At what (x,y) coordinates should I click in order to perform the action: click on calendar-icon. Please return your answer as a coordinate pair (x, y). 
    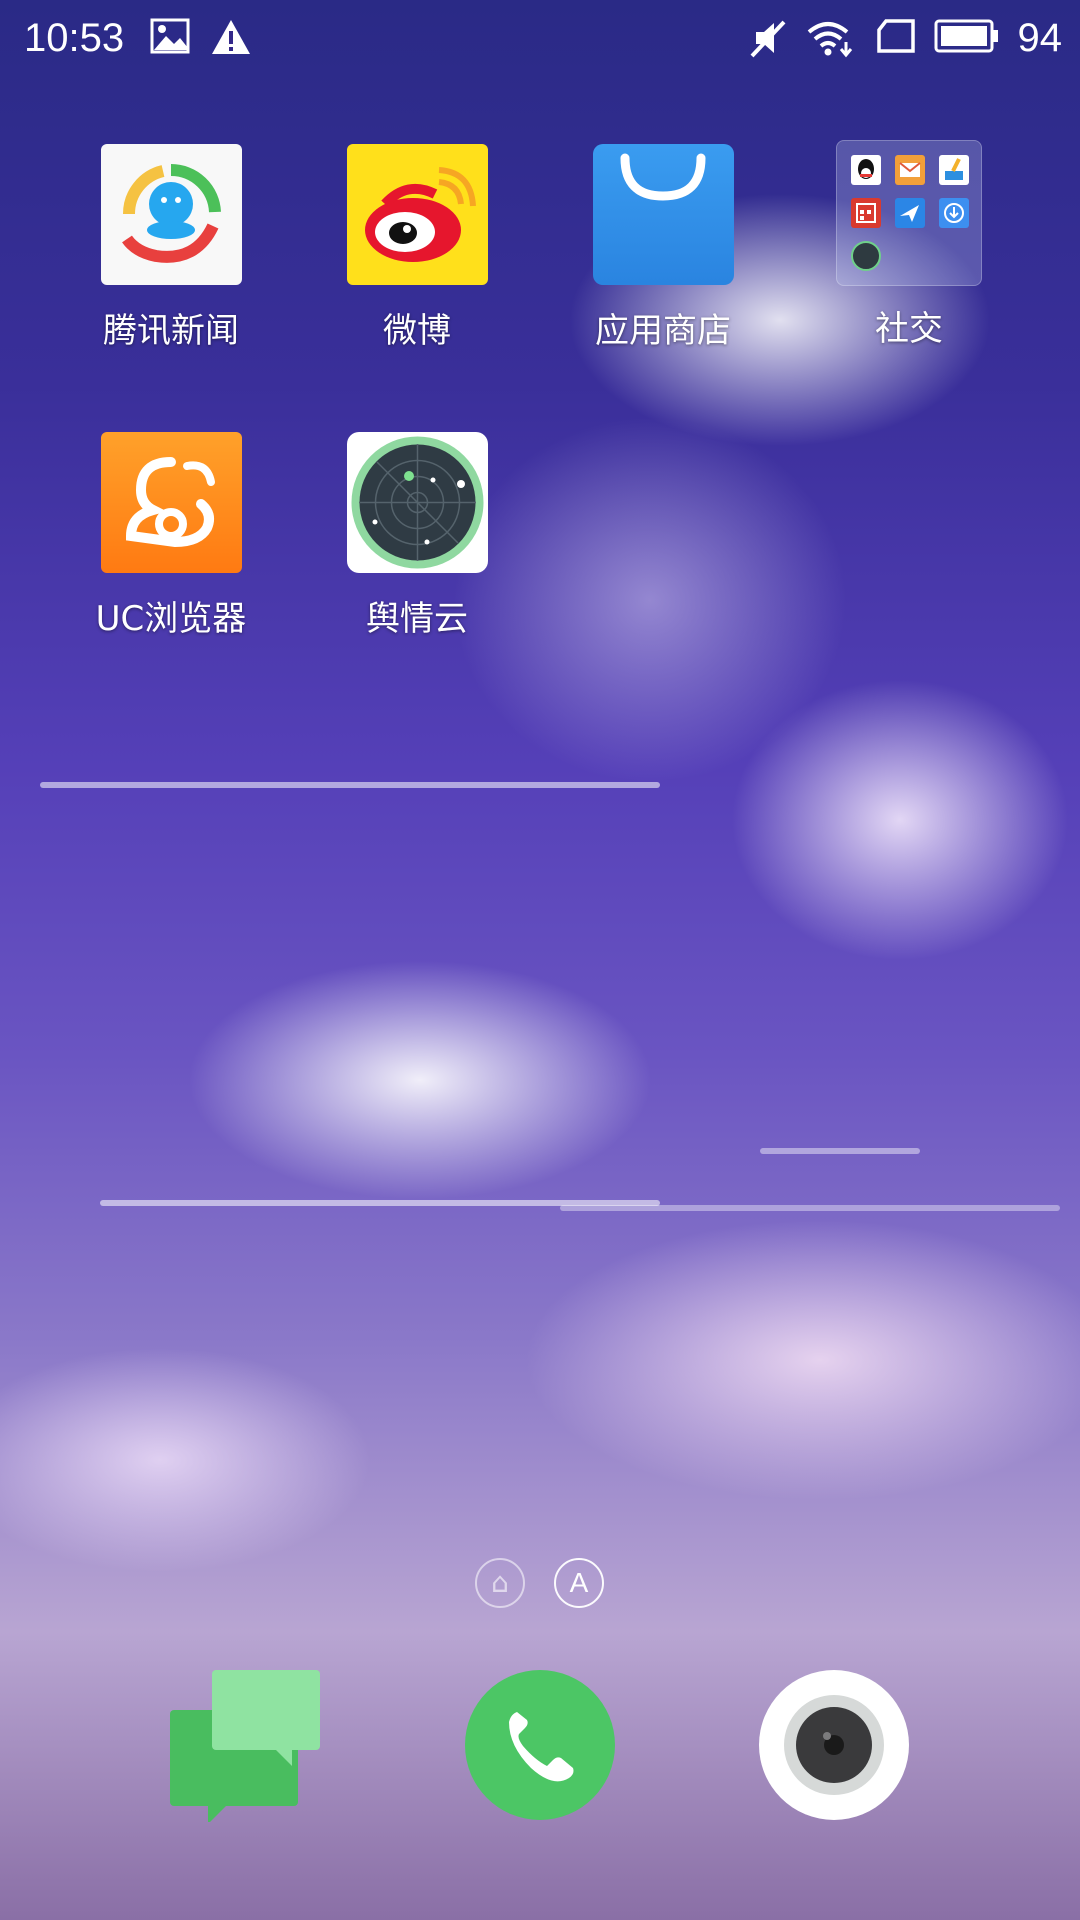
    Looking at the image, I should click on (866, 213).